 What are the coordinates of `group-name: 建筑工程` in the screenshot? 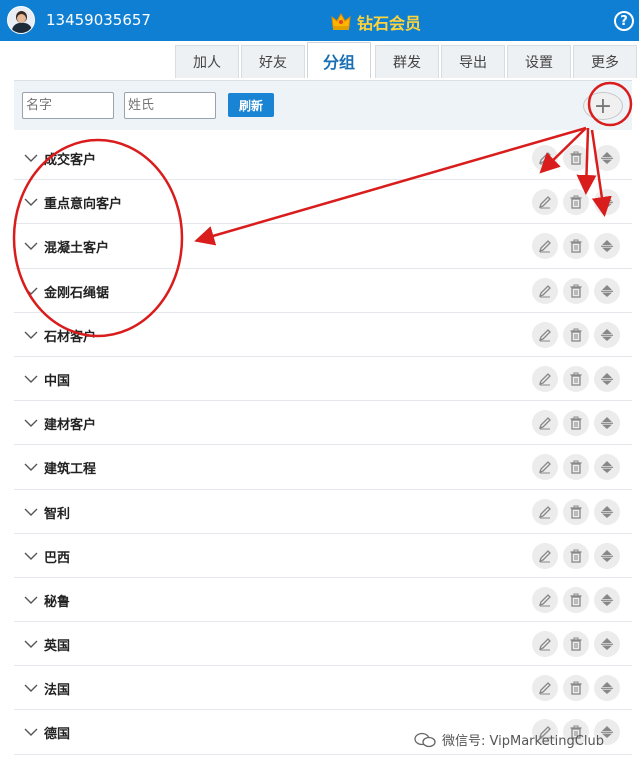 It's located at (70, 470).